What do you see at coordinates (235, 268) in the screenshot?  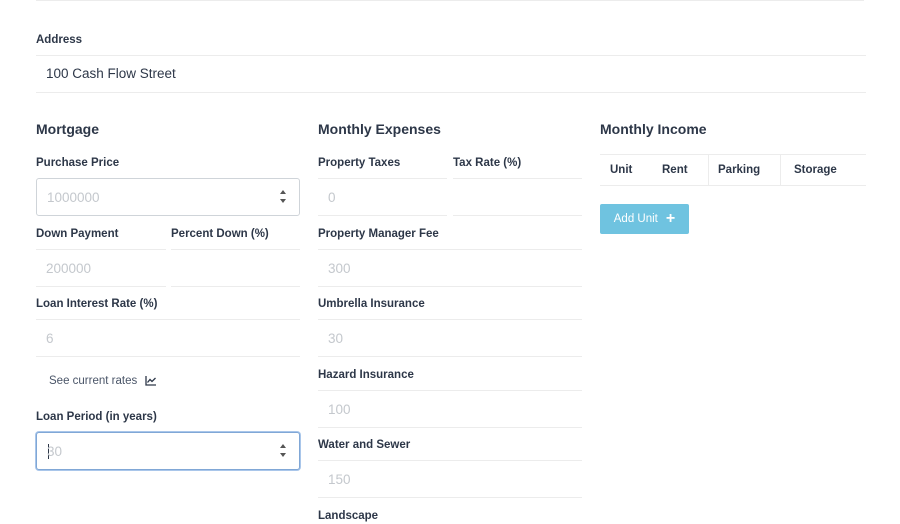 I see `percent-down-input` at bounding box center [235, 268].